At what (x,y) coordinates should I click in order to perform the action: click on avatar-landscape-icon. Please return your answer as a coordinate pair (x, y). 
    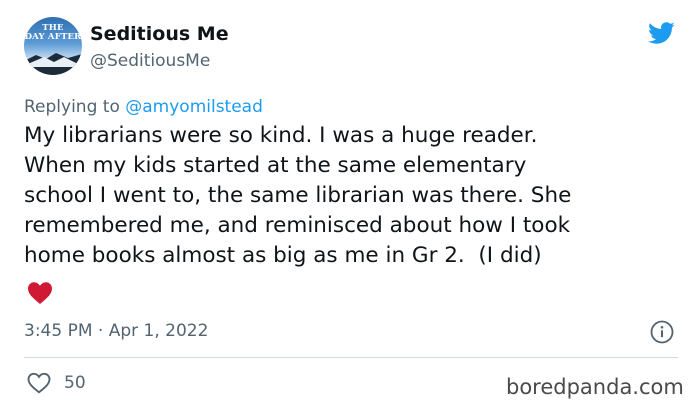
    Looking at the image, I should click on (53, 64).